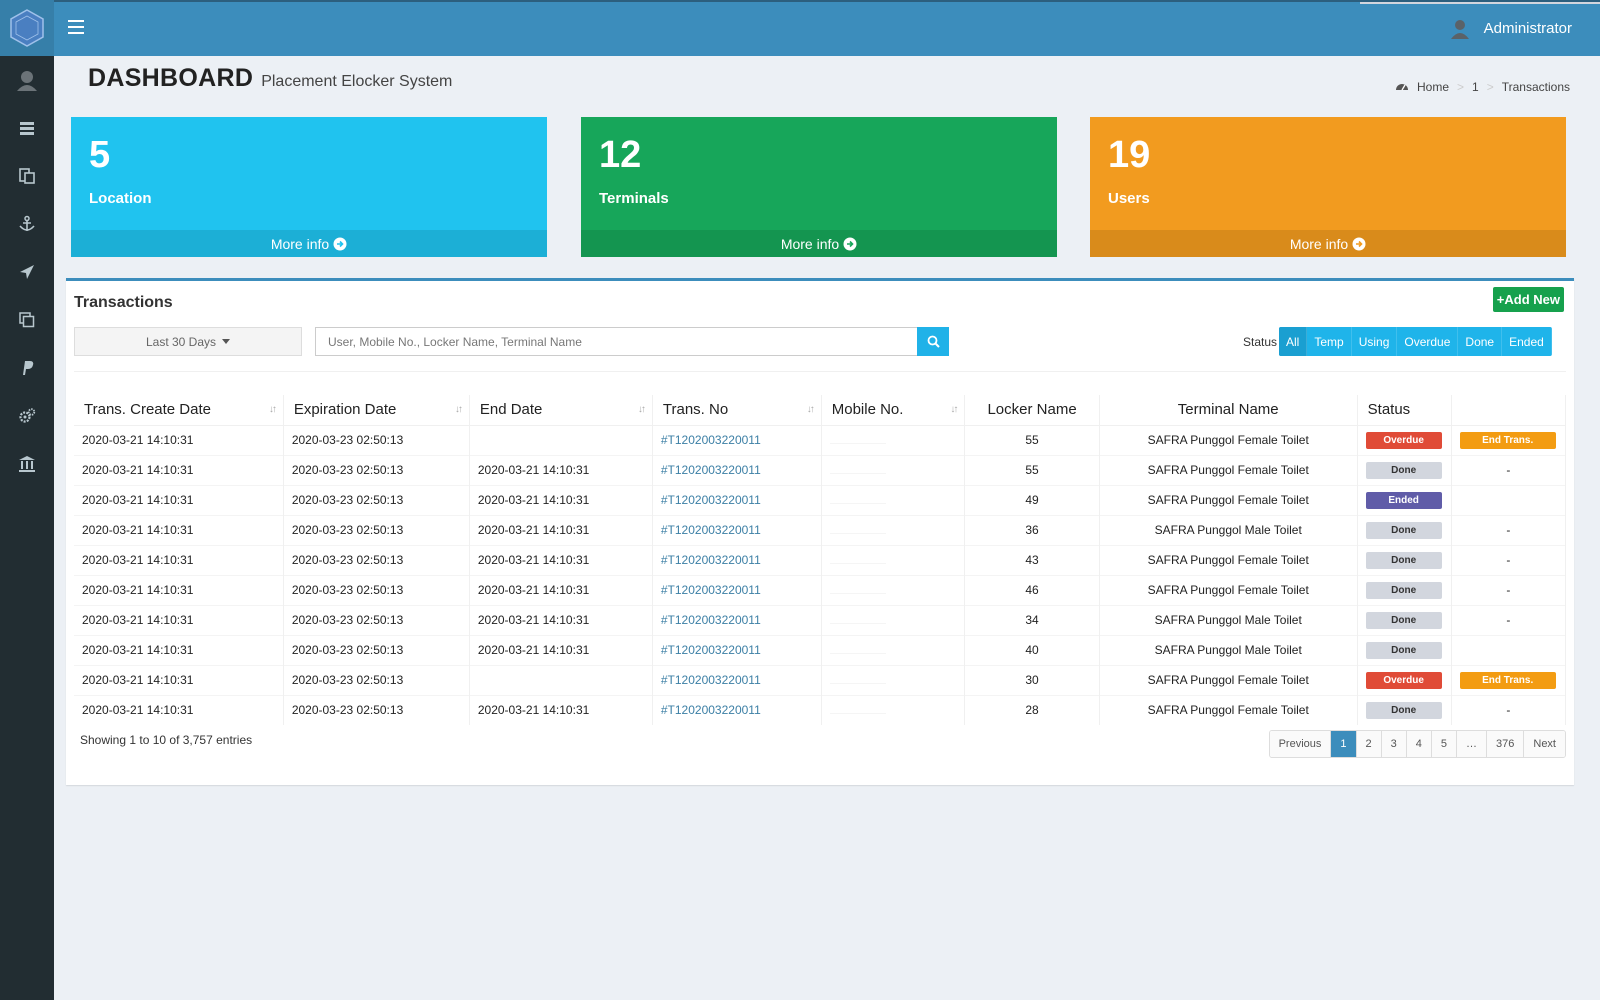  Describe the element at coordinates (27, 464) in the screenshot. I see `sidebar-item-bank` at that location.